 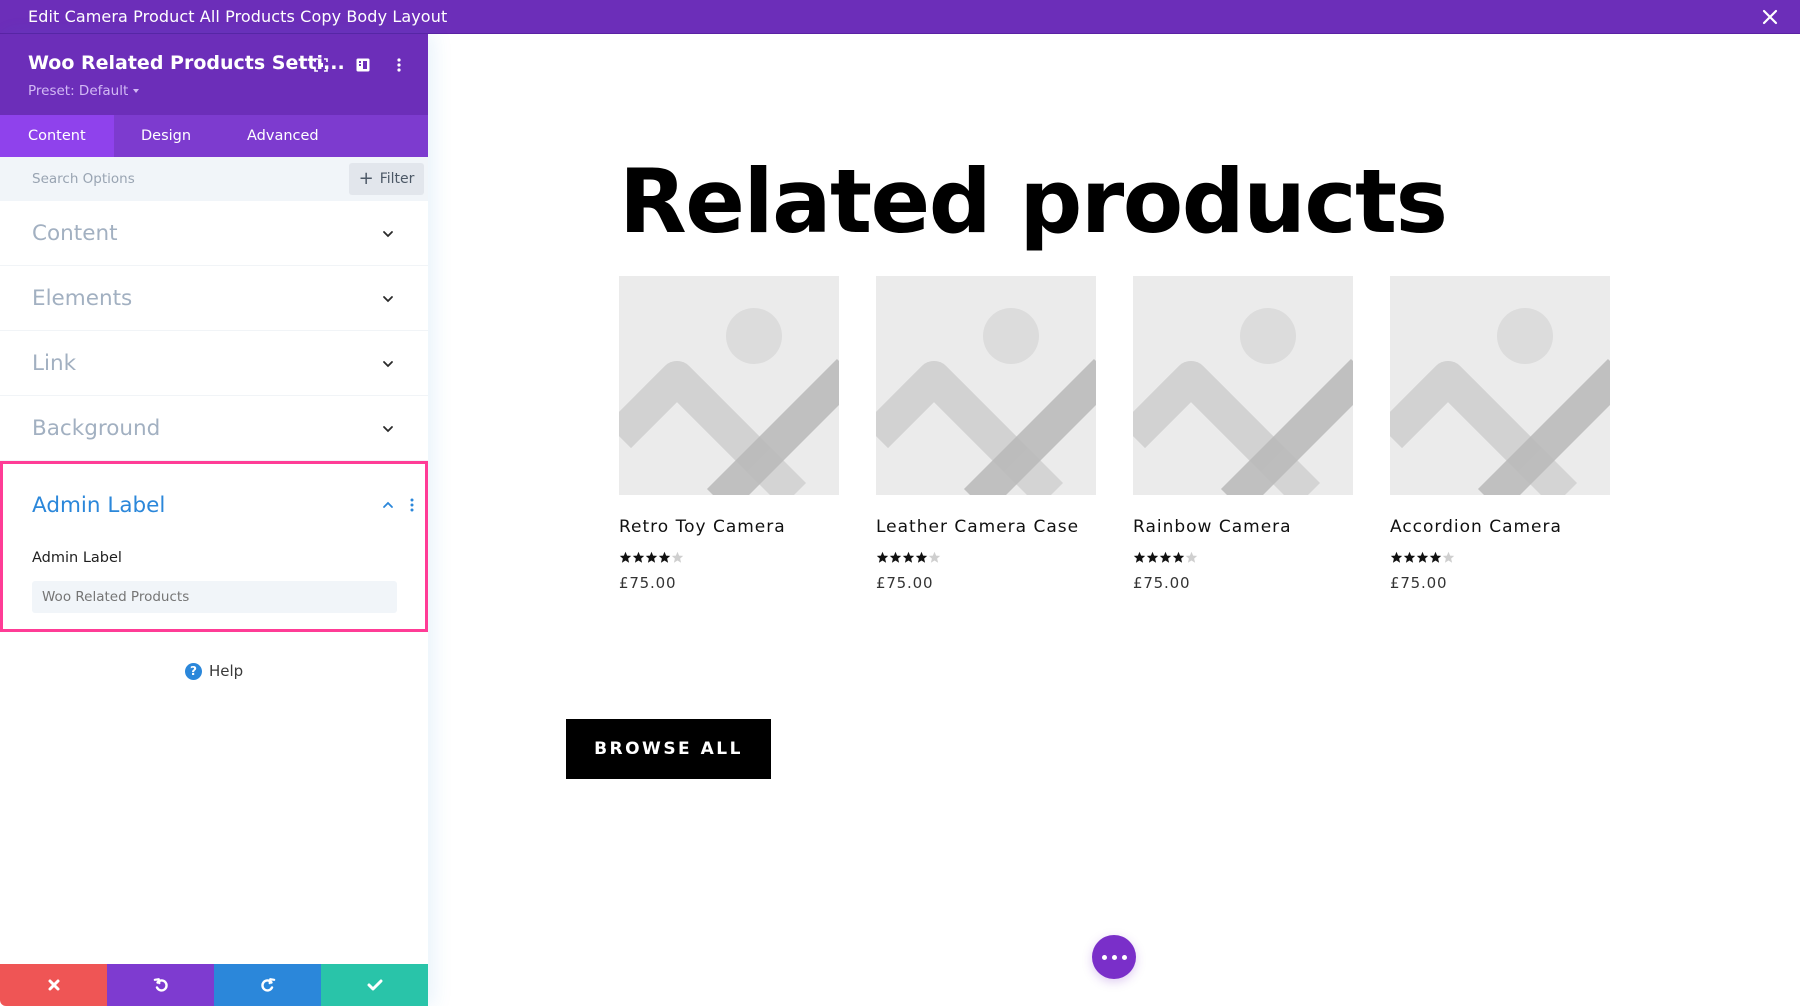 I want to click on product-card: Leather Camera Case £75.00, so click(x=986, y=434).